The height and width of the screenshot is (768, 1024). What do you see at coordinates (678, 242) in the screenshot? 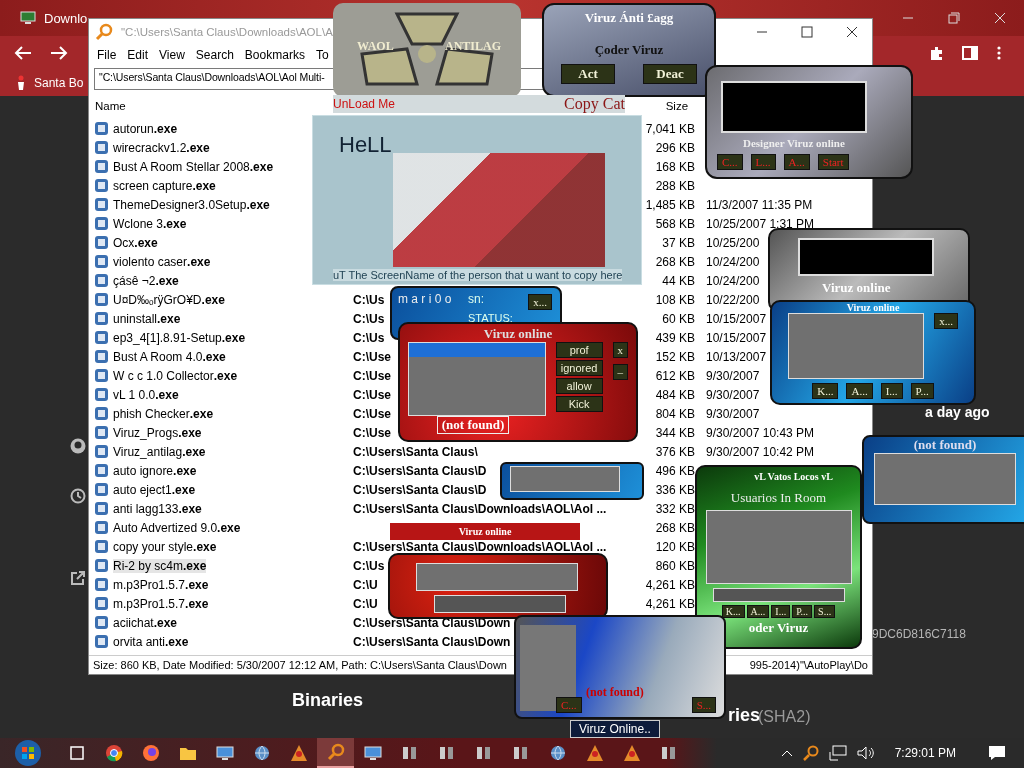
I see `file-size: 37 KB` at bounding box center [678, 242].